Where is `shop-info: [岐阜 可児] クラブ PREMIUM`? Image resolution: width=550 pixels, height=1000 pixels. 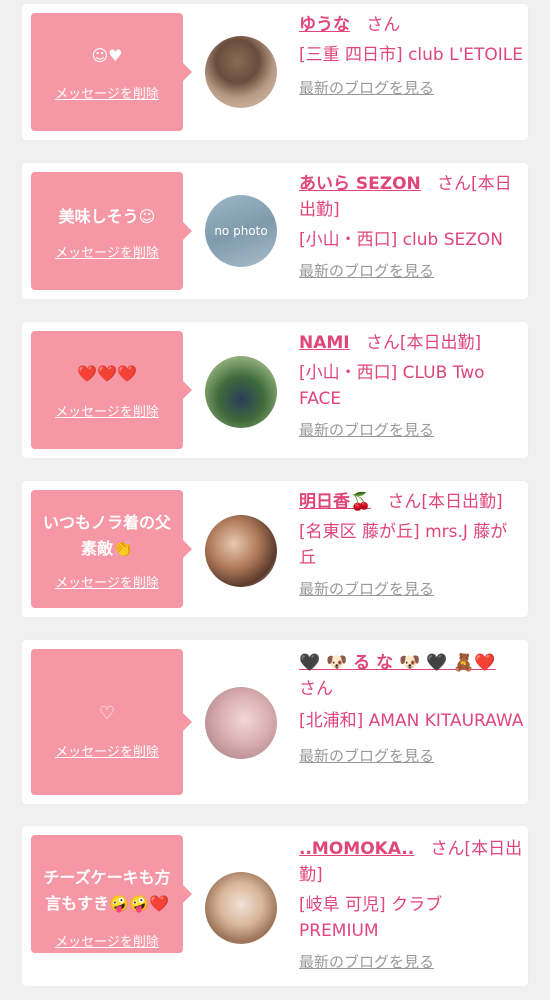
shop-info: [岐阜 可児] クラブ PREMIUM is located at coordinates (371, 918).